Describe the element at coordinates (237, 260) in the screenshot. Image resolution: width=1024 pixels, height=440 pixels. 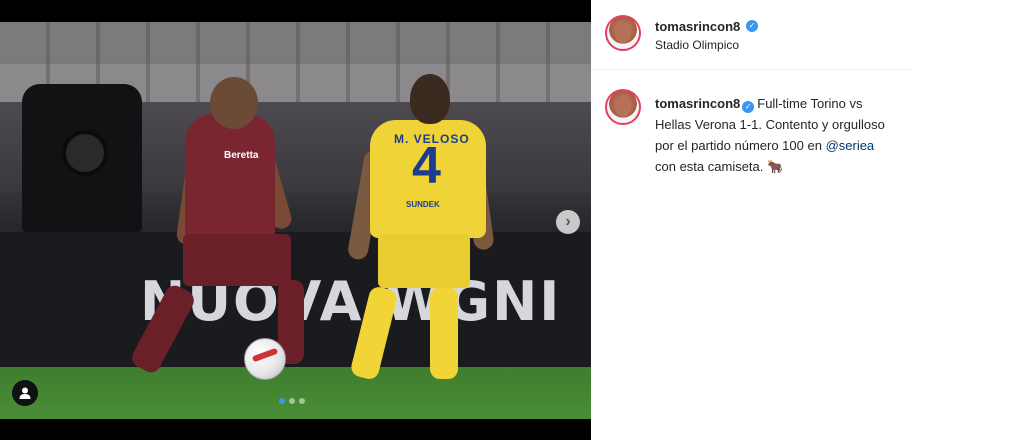
I see `player-torino-shorts` at that location.